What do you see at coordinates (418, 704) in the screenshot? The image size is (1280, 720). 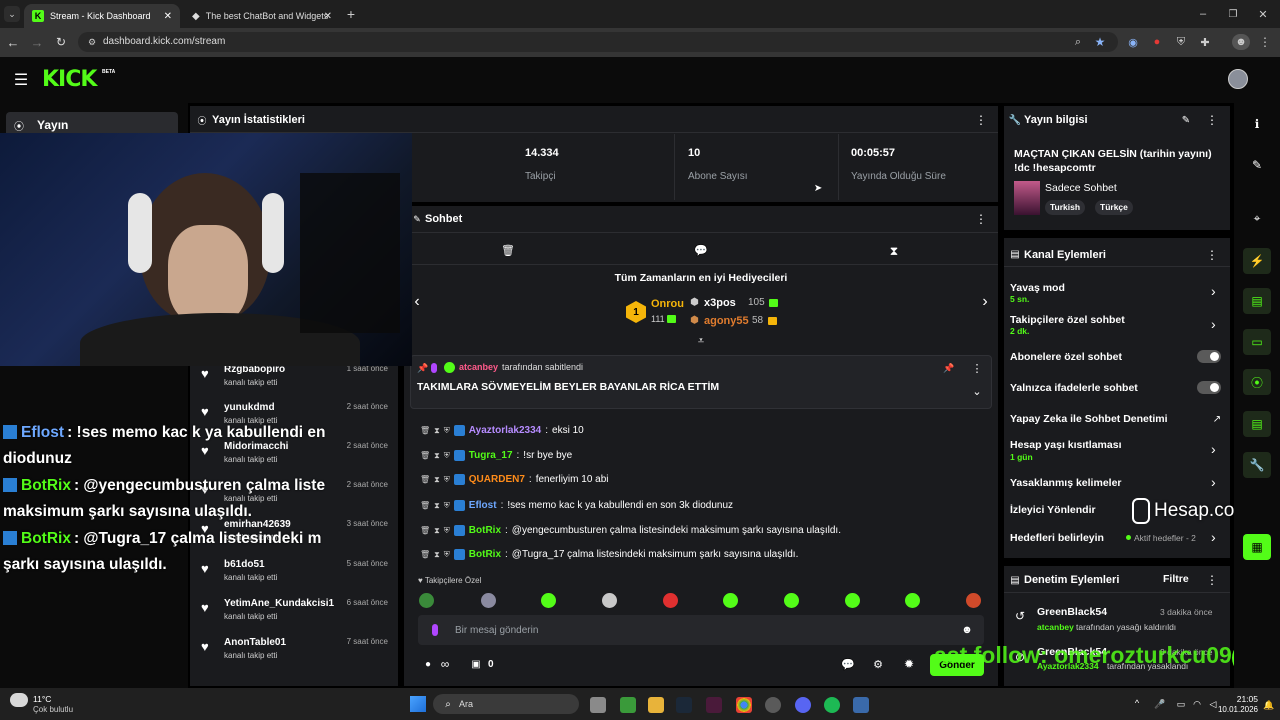 I see `windows-start-icon` at bounding box center [418, 704].